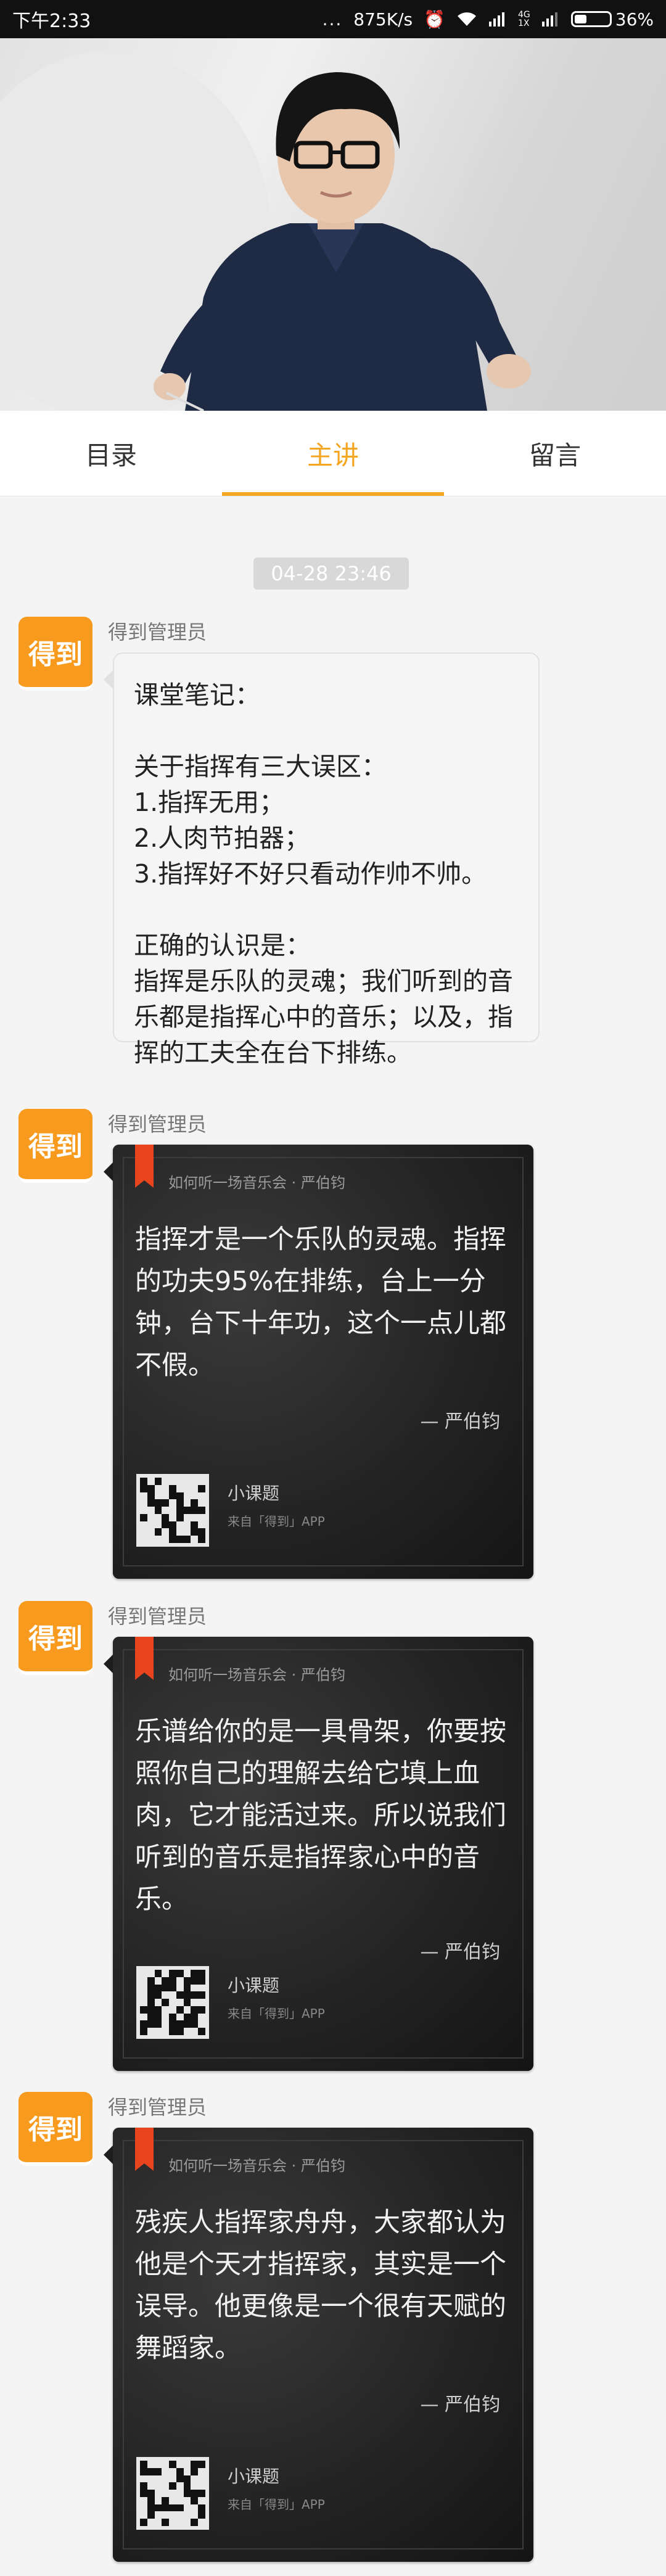 The height and width of the screenshot is (2576, 666). What do you see at coordinates (333, 494) in the screenshot?
I see `active-tab-indicator` at bounding box center [333, 494].